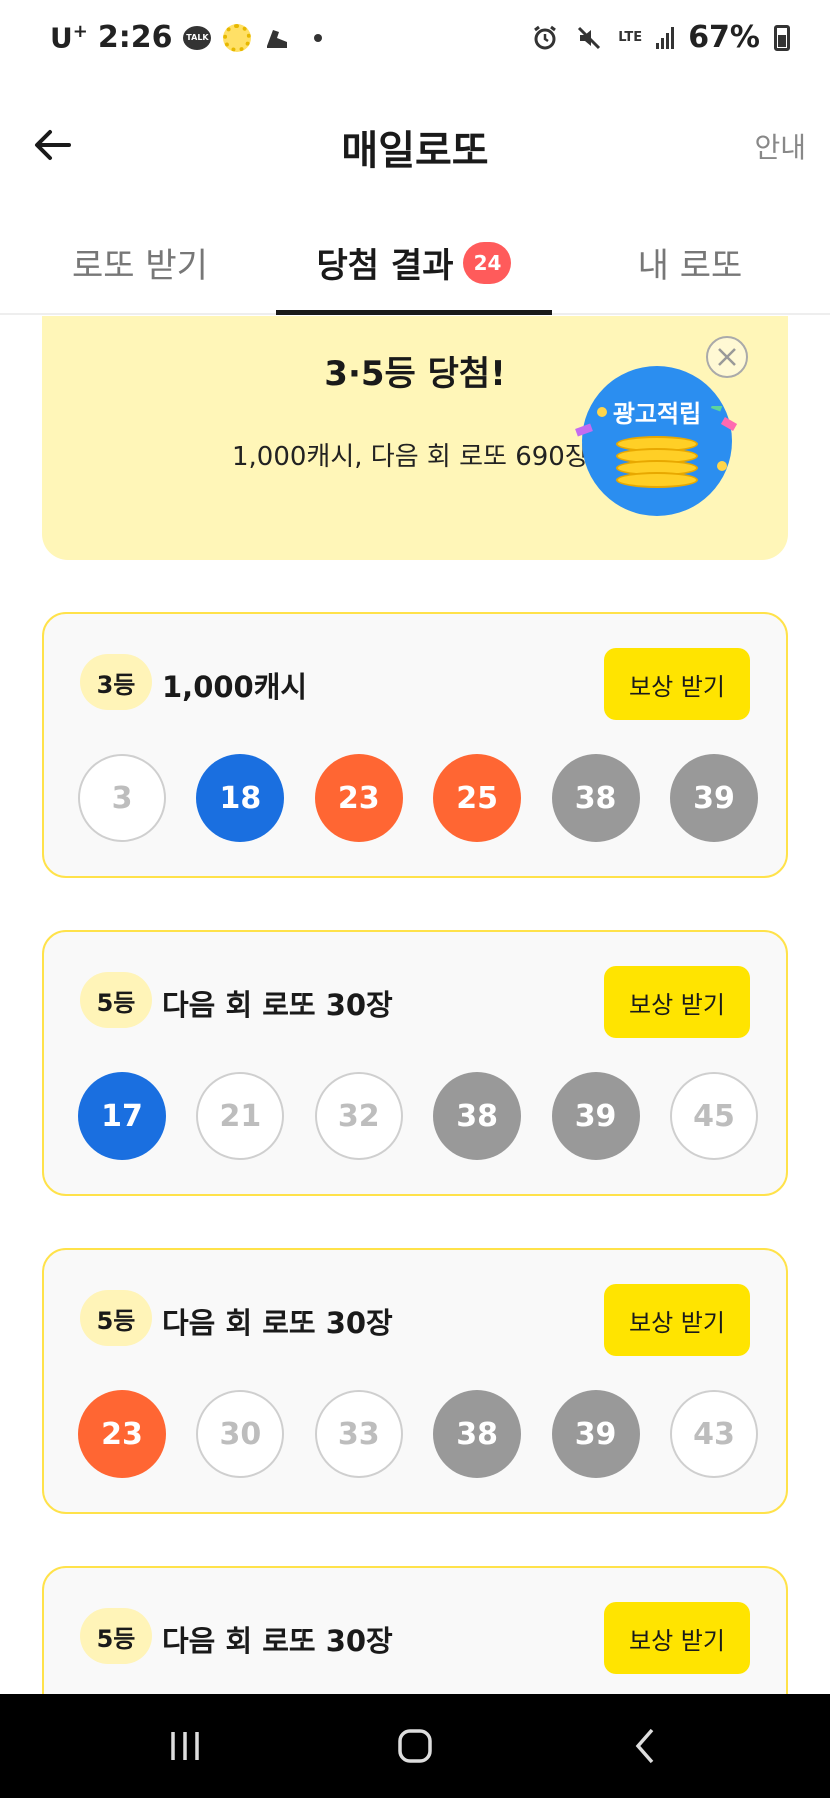 Image resolution: width=830 pixels, height=1798 pixels. Describe the element at coordinates (414, 312) in the screenshot. I see `active-tab-indicator` at that location.